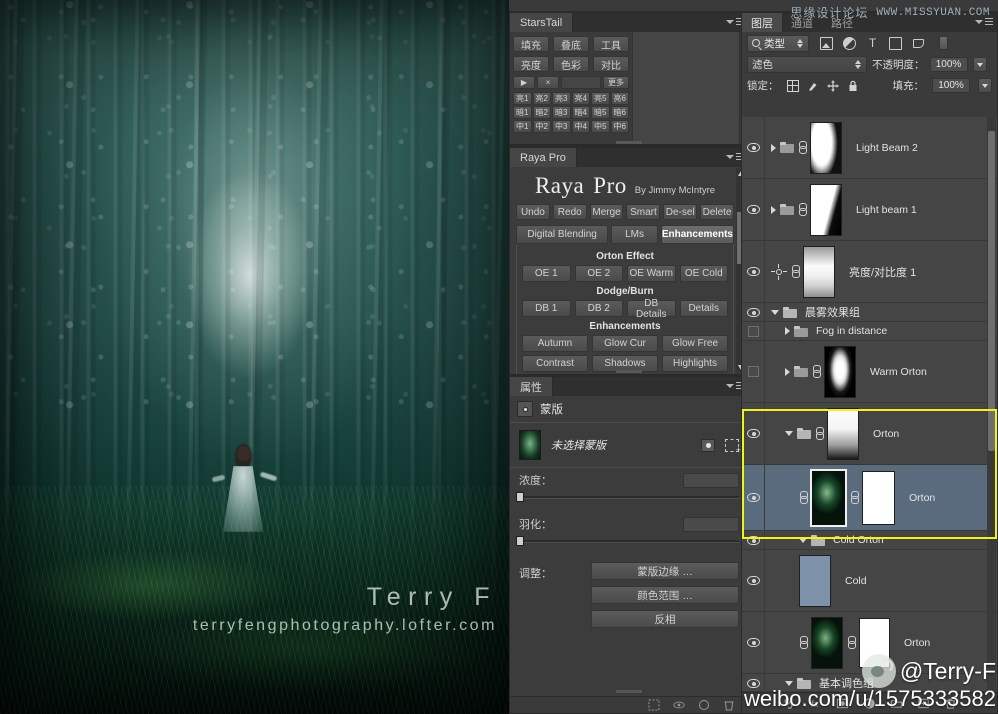  Describe the element at coordinates (522, 98) in the screenshot. I see `starstail-preset: 亮1` at that location.